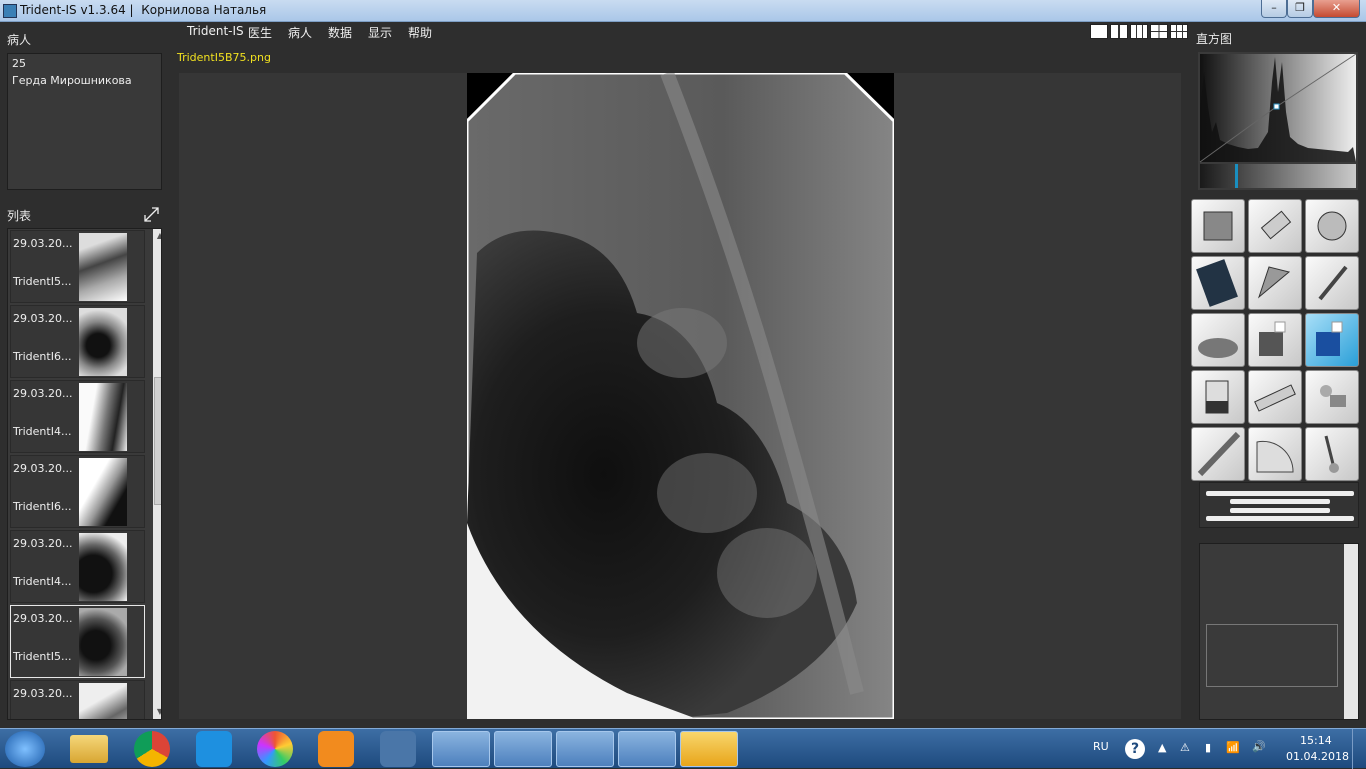 This screenshot has height=769, width=1366. Describe the element at coordinates (1135, 749) in the screenshot. I see `help-icon: ?` at that location.